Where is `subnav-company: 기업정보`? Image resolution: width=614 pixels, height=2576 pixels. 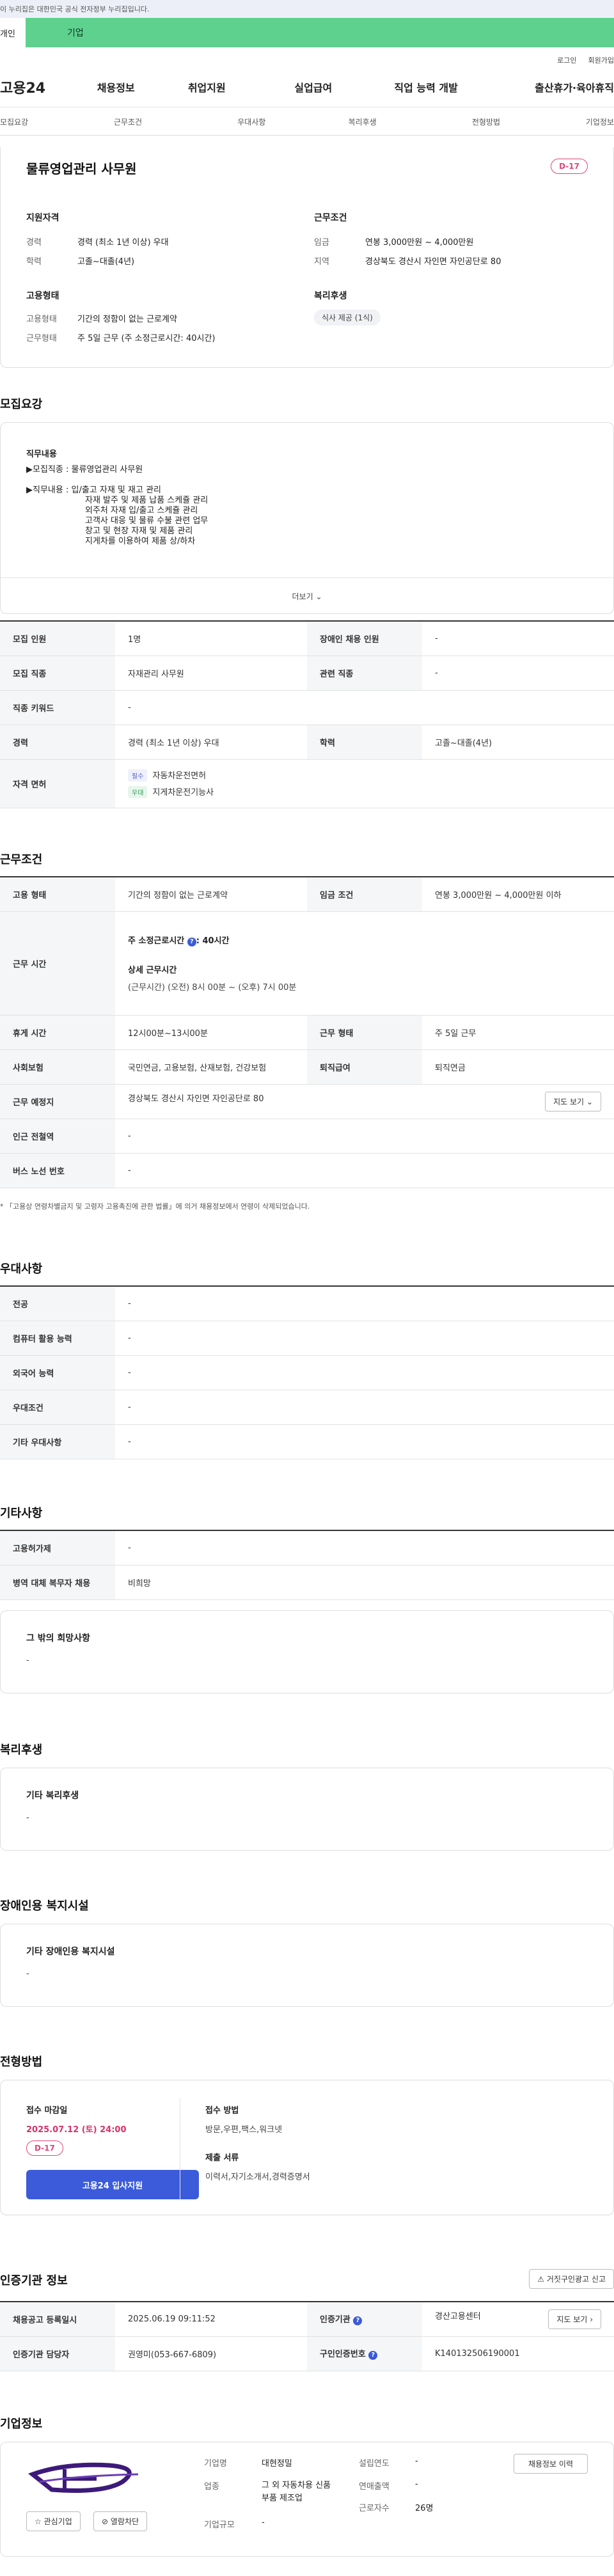 subnav-company: 기업정보 is located at coordinates (571, 125).